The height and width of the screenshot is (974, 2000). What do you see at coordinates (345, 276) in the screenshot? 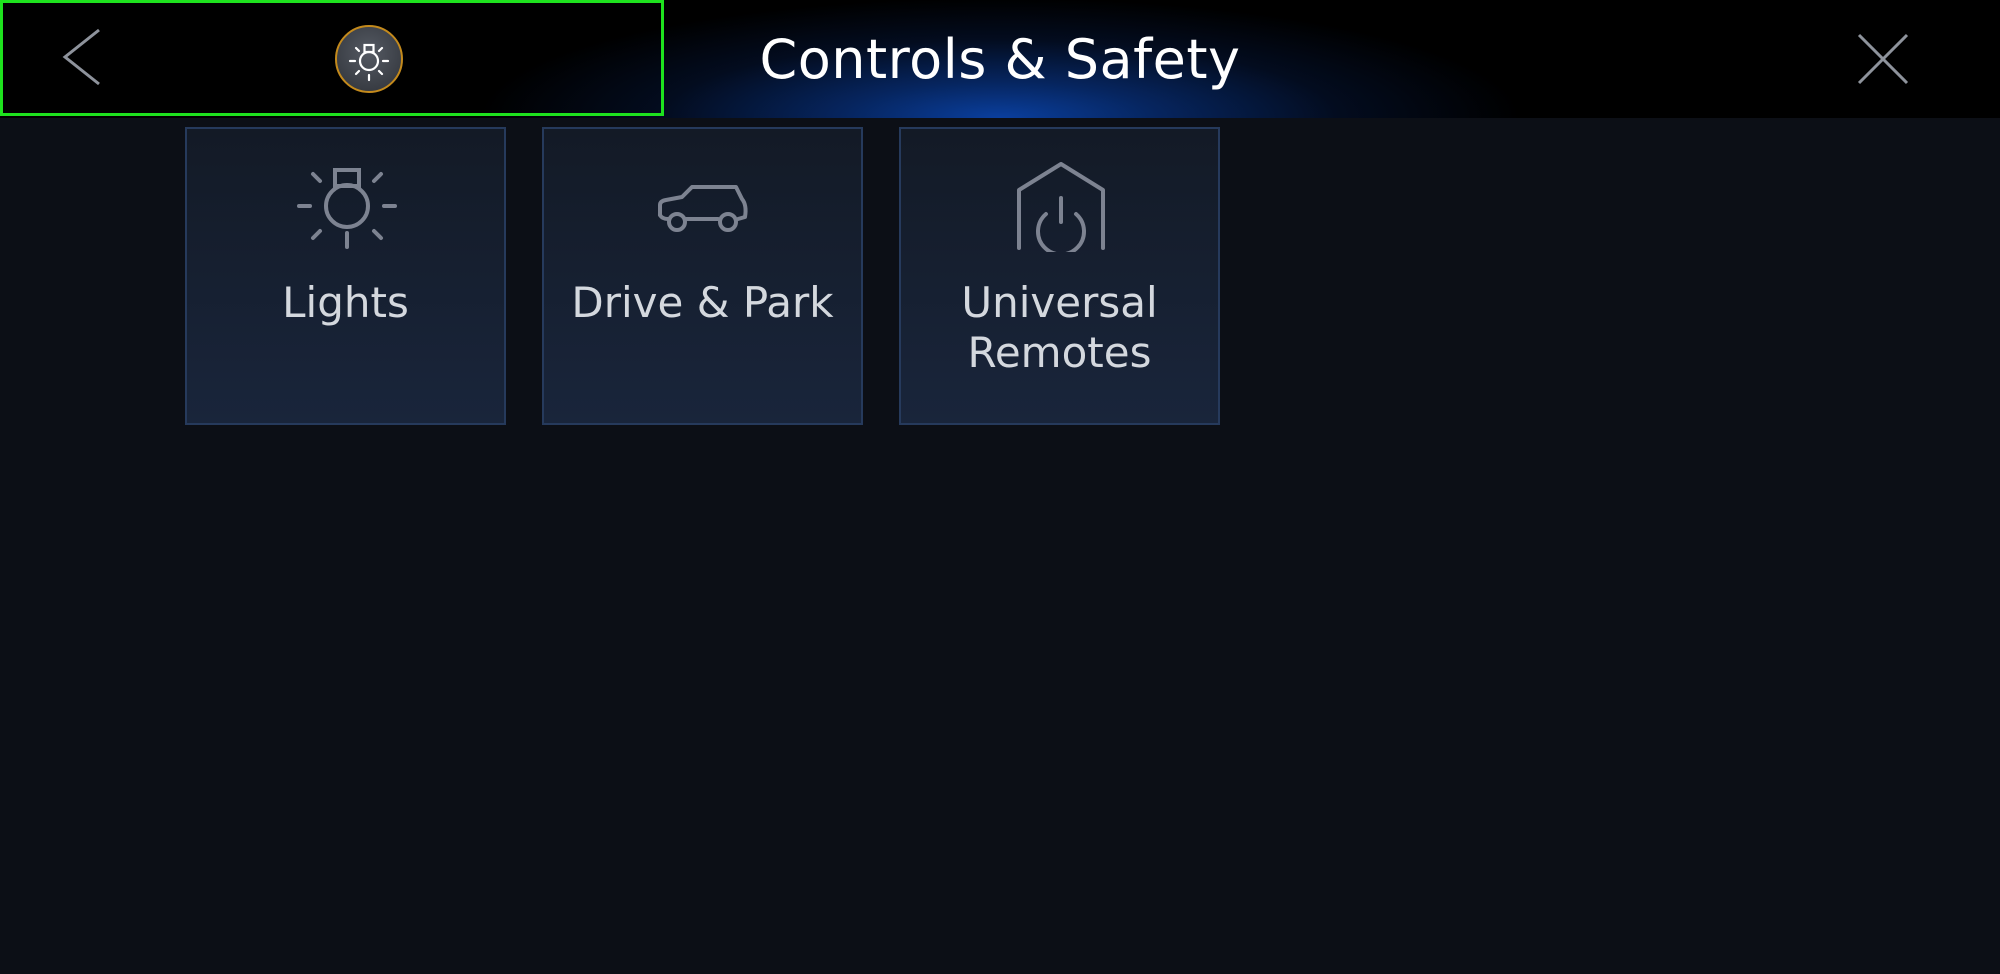
I see `lights-tile: Lights` at bounding box center [345, 276].